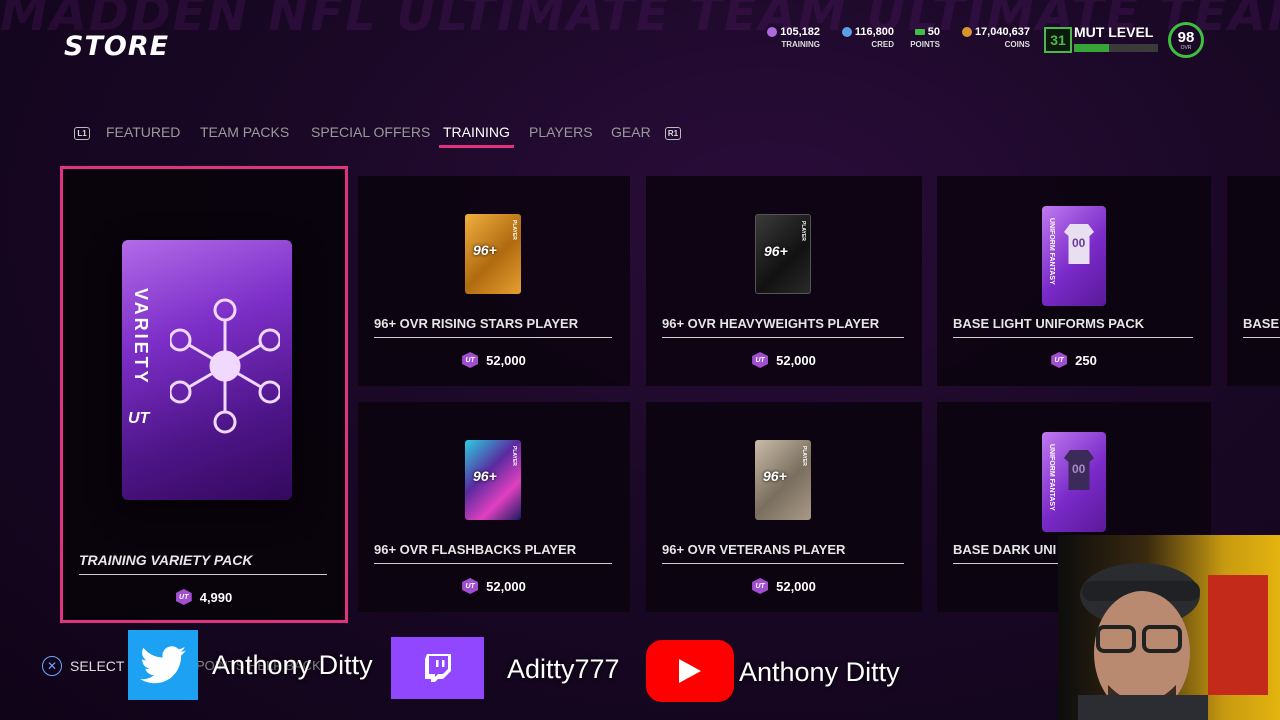 The height and width of the screenshot is (720, 1280). I want to click on flashbacks-pack-image: 96+ PLAYER, so click(493, 480).